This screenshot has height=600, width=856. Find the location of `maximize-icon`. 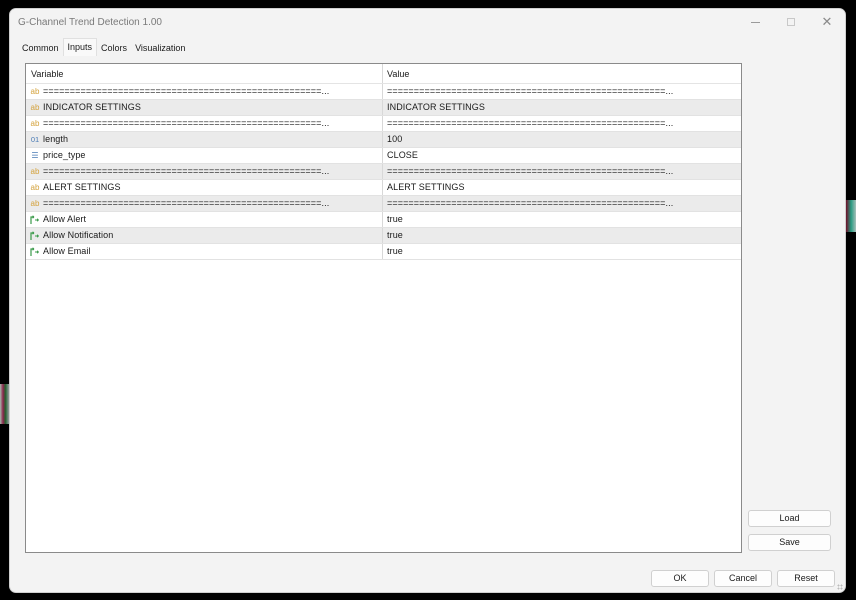

maximize-icon is located at coordinates (791, 22).